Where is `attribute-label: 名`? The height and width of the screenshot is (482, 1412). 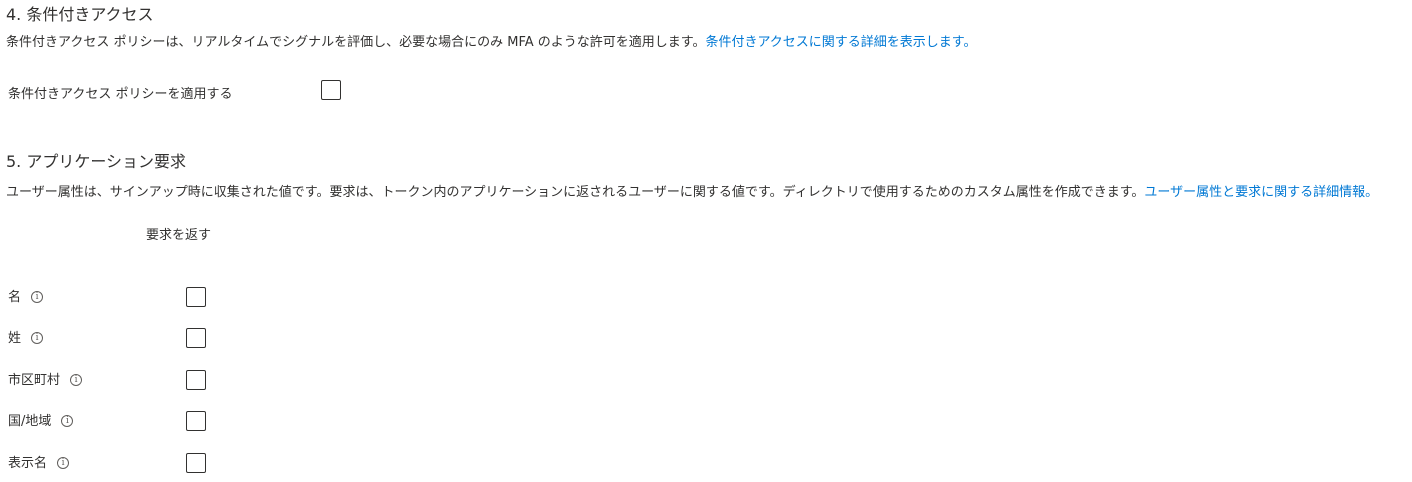
attribute-label: 名 is located at coordinates (15, 297).